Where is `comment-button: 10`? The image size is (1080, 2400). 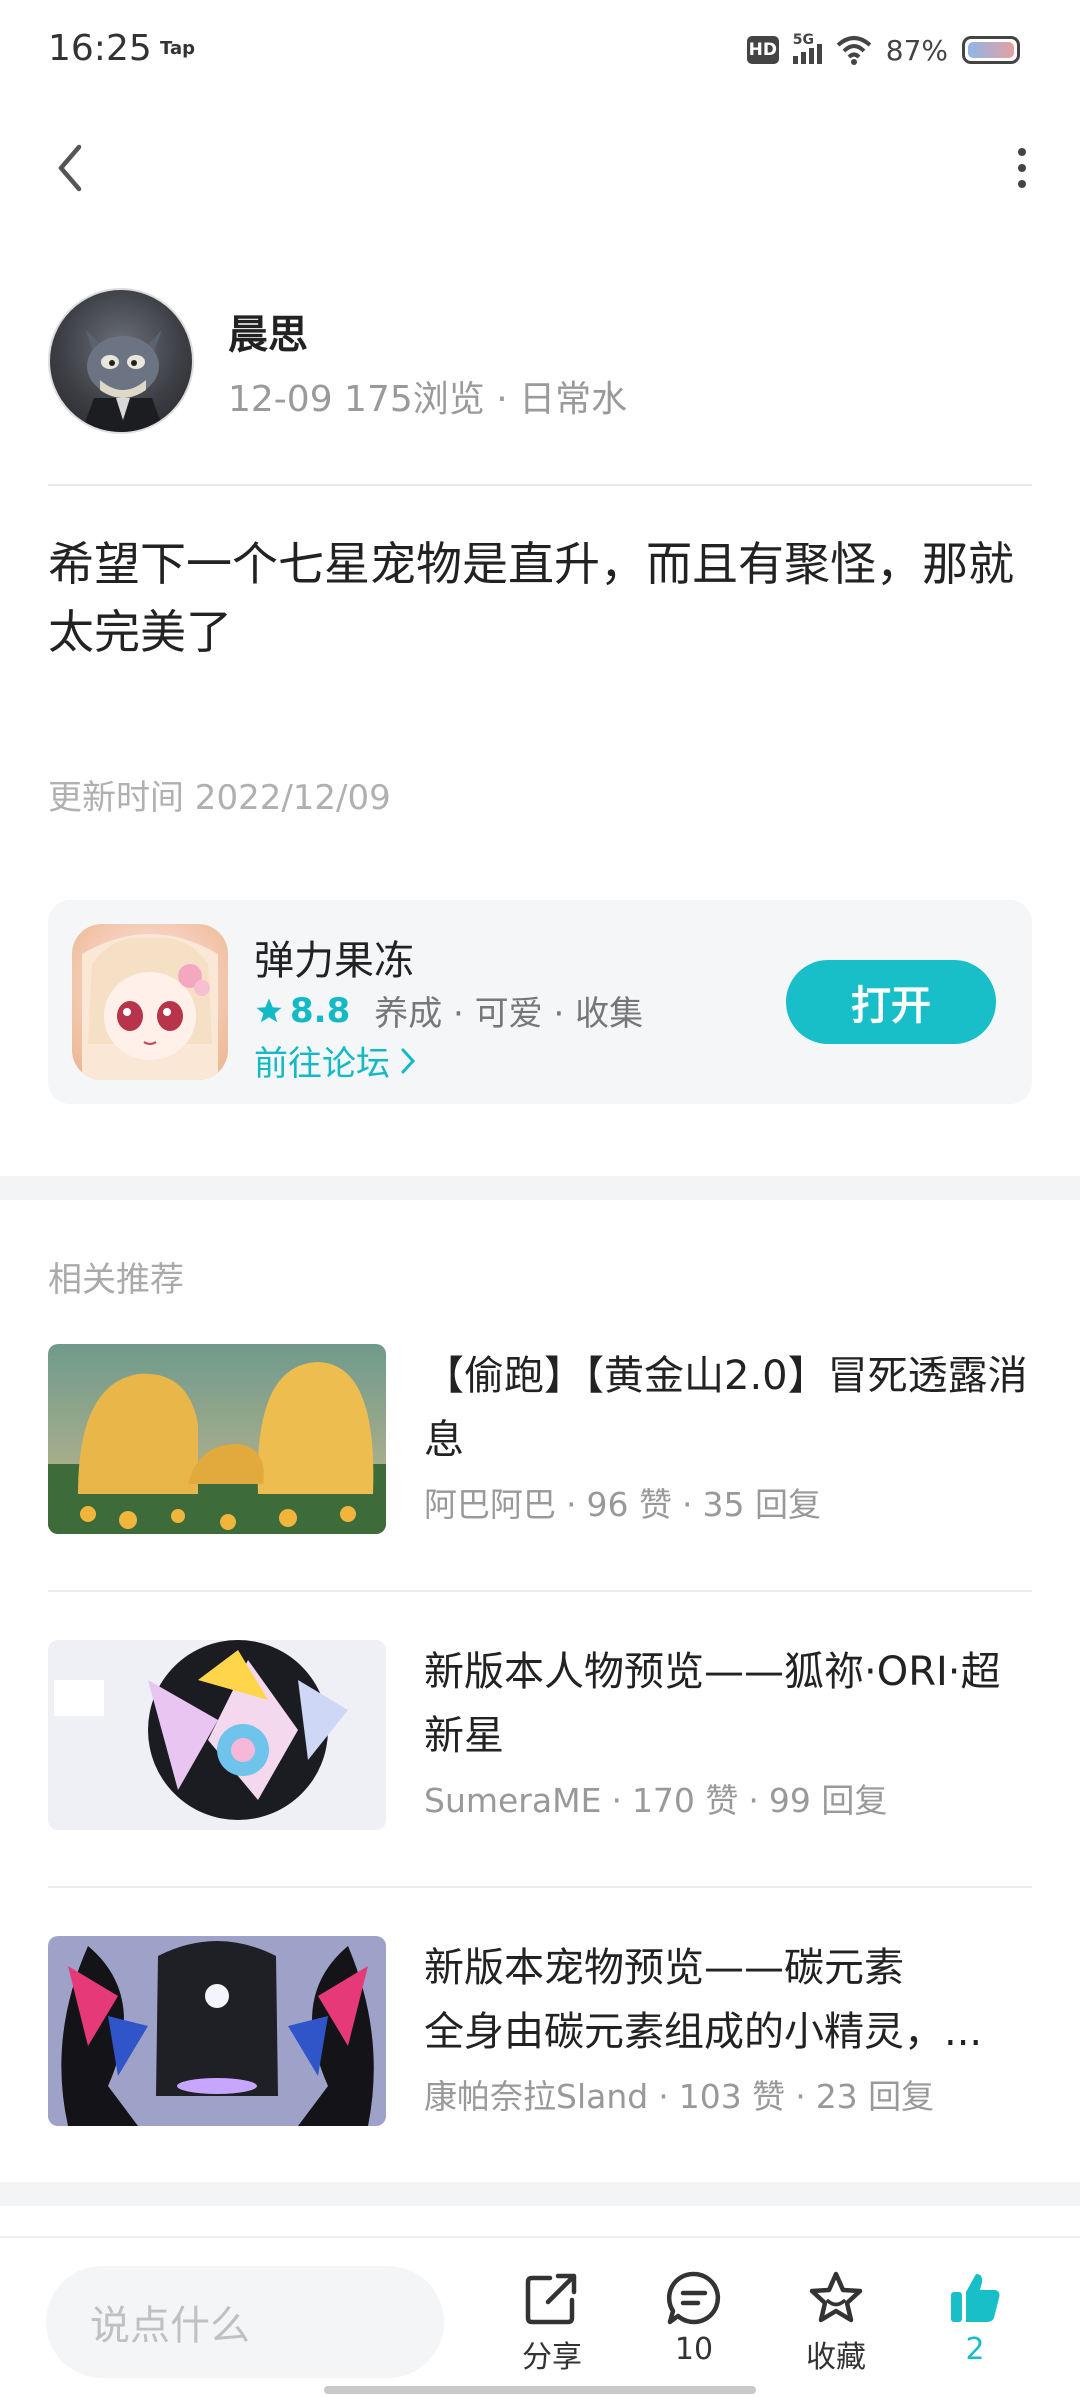
comment-button: 10 is located at coordinates (694, 2318).